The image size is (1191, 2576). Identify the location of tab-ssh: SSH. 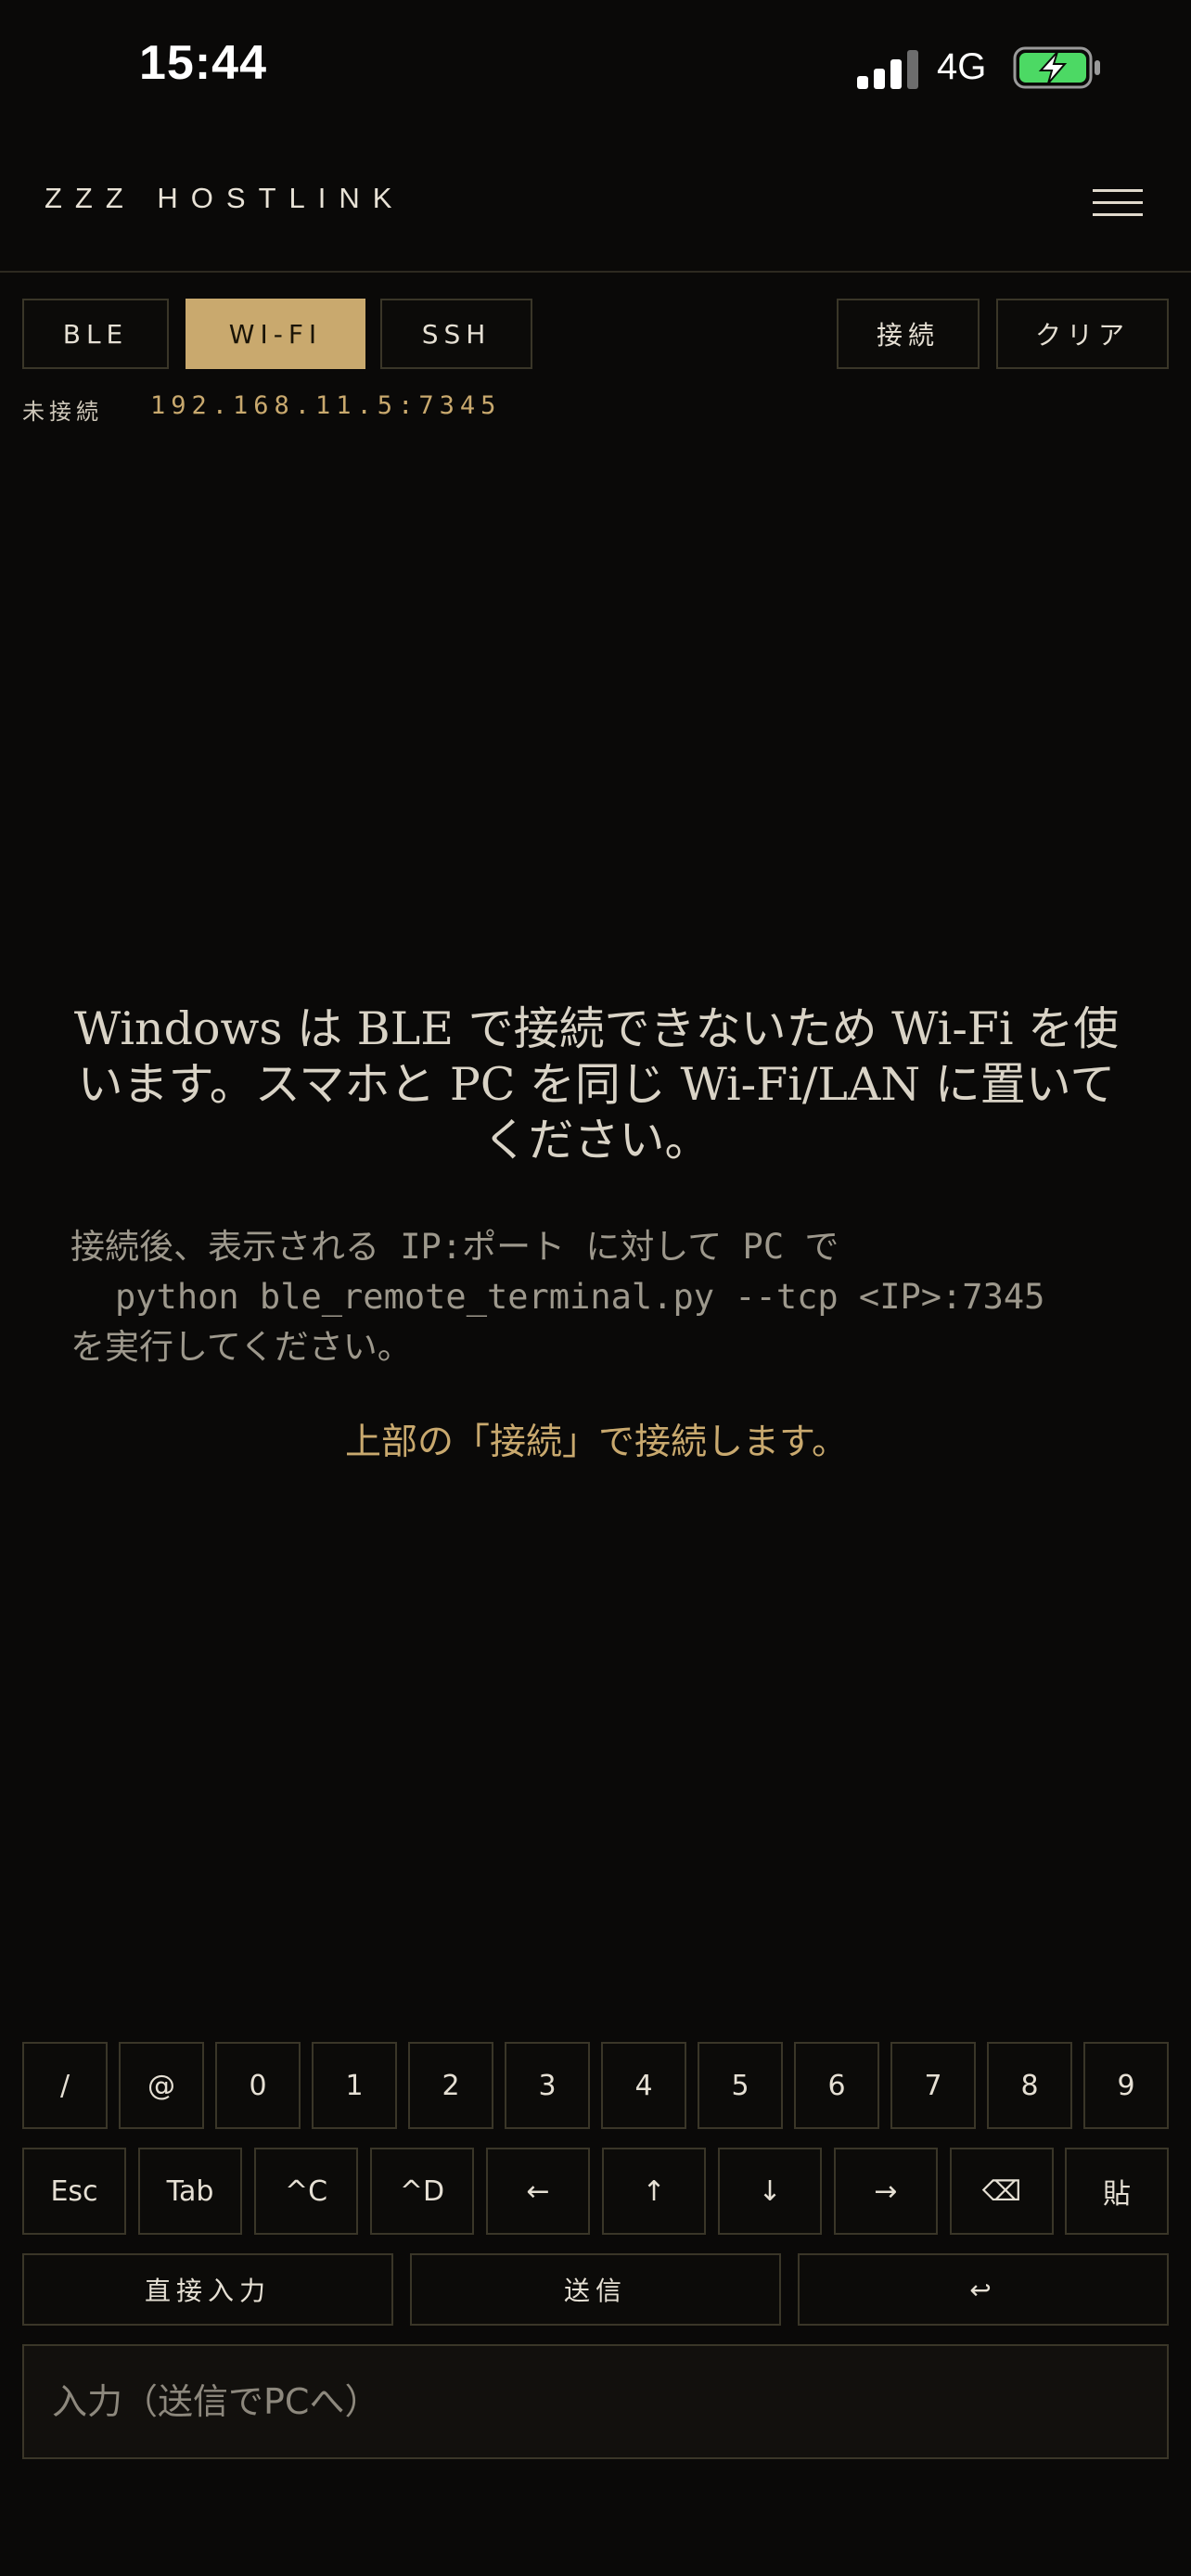
(456, 334).